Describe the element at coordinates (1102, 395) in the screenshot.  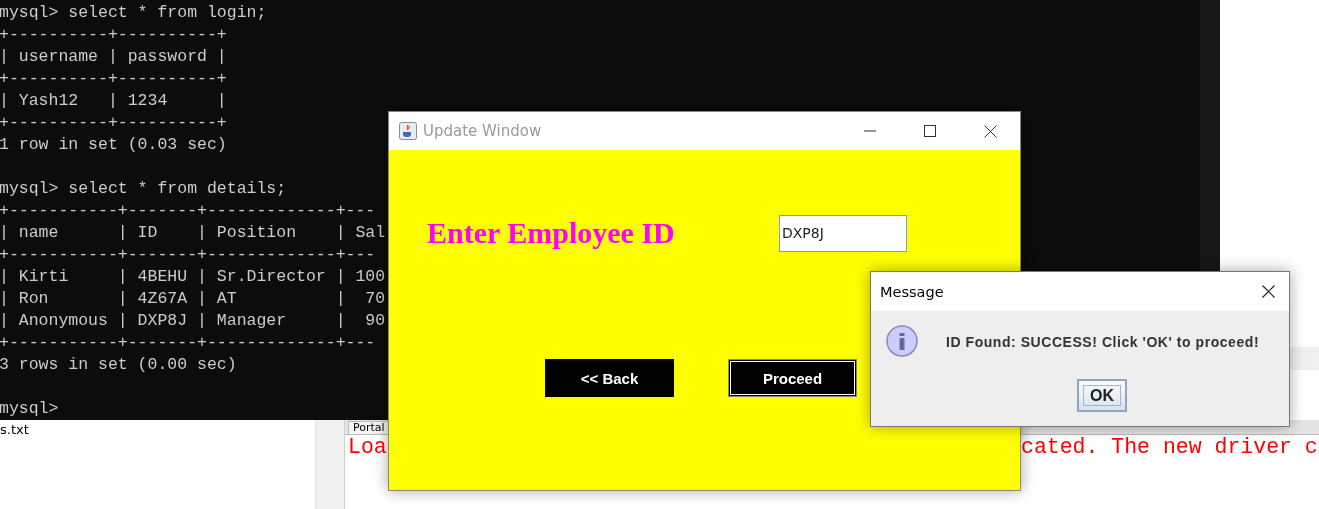
I see `ok-button: OK` at that location.